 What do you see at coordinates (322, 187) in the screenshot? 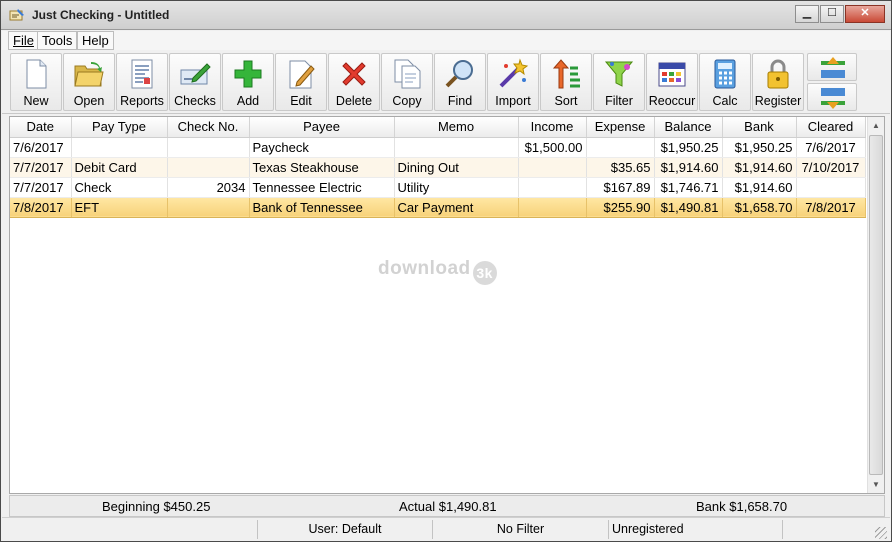
I see `cell-payee: Tennessee Electric` at bounding box center [322, 187].